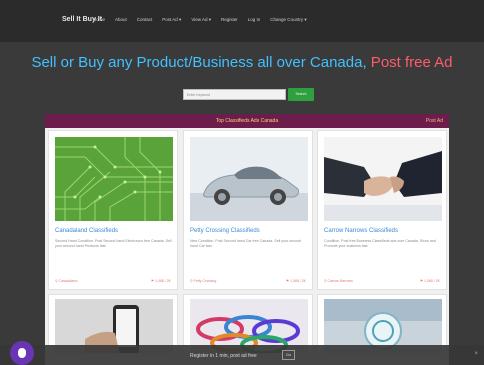 The height and width of the screenshot is (365, 484). I want to click on listing-image-handshake, so click(383, 179).